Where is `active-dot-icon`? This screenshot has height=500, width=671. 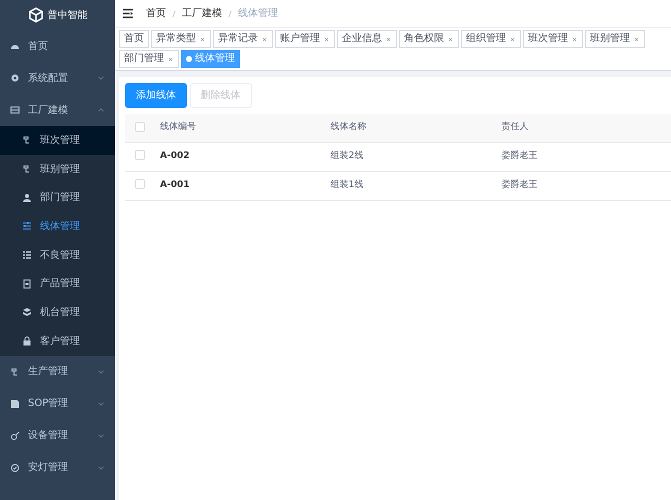 active-dot-icon is located at coordinates (189, 59).